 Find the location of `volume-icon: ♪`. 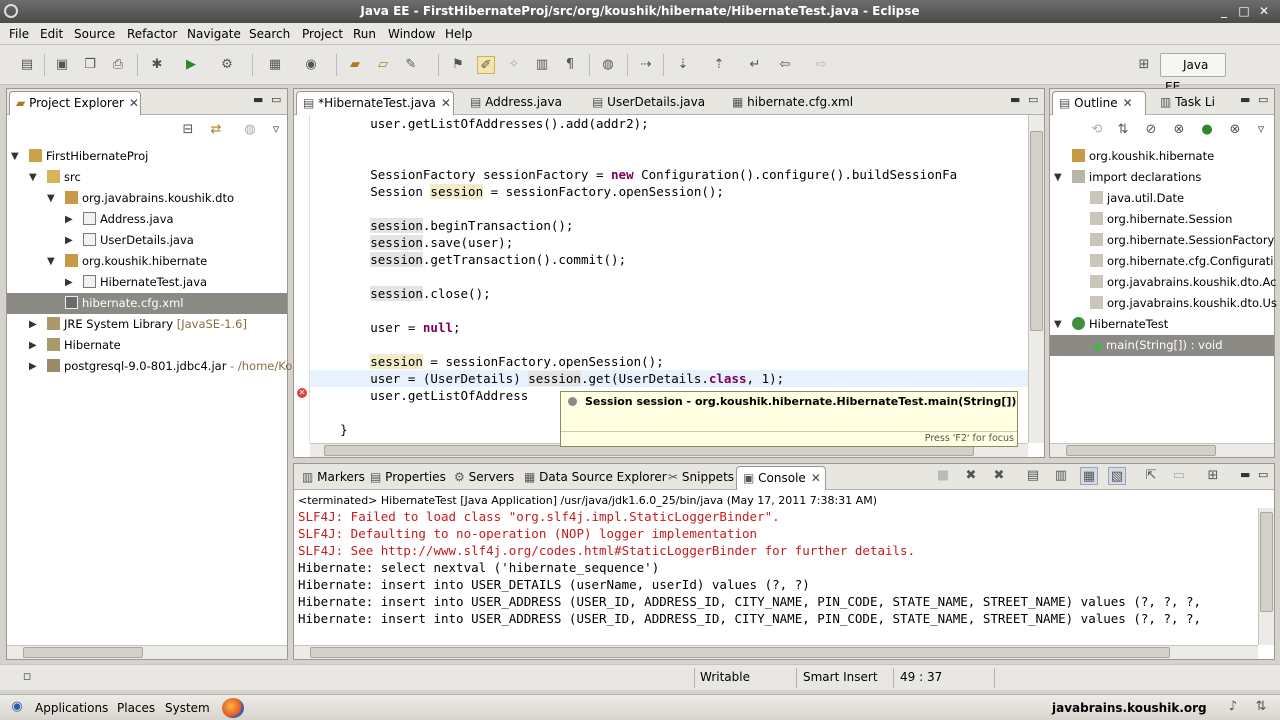

volume-icon: ♪ is located at coordinates (1233, 707).